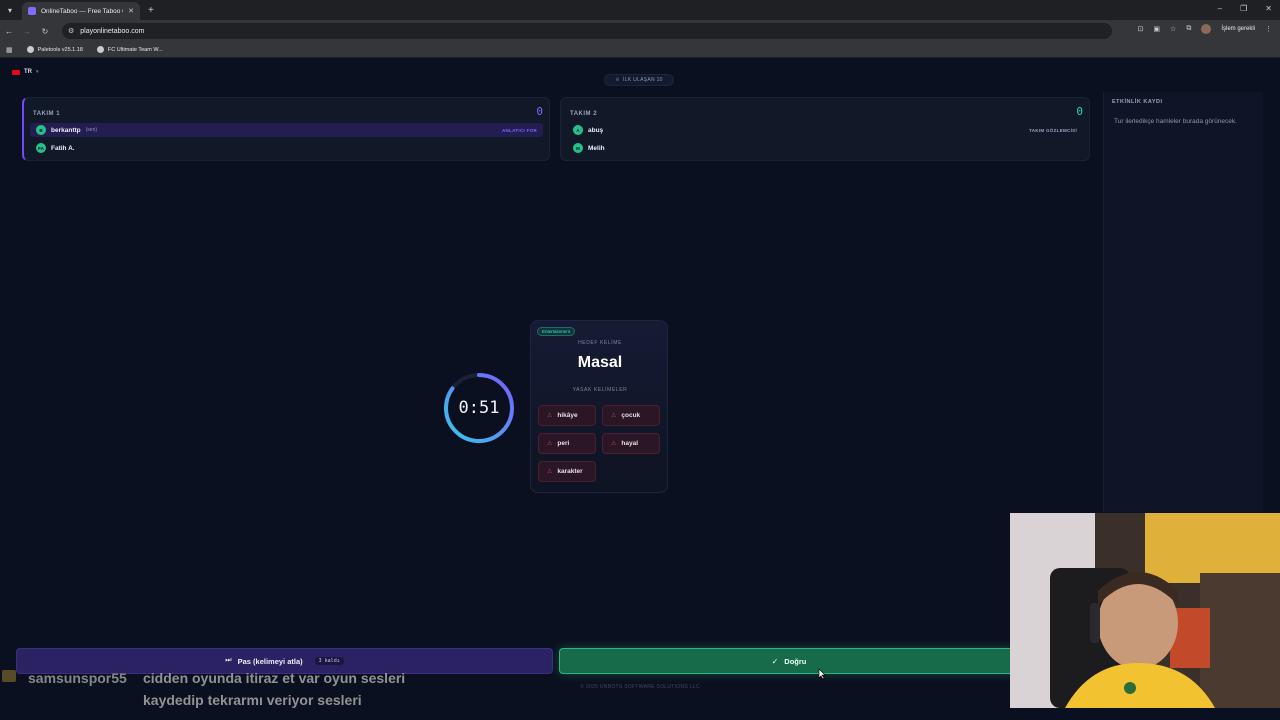  Describe the element at coordinates (9, 676) in the screenshot. I see `chat-badge-icon` at that location.